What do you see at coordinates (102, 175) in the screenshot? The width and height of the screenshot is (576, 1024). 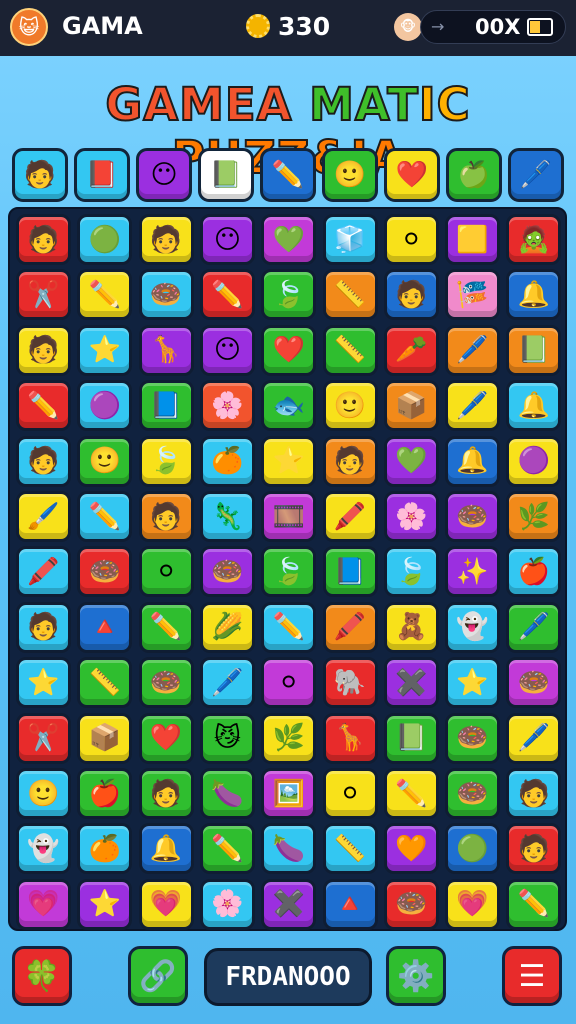 I see `tray-slot: 📕` at bounding box center [102, 175].